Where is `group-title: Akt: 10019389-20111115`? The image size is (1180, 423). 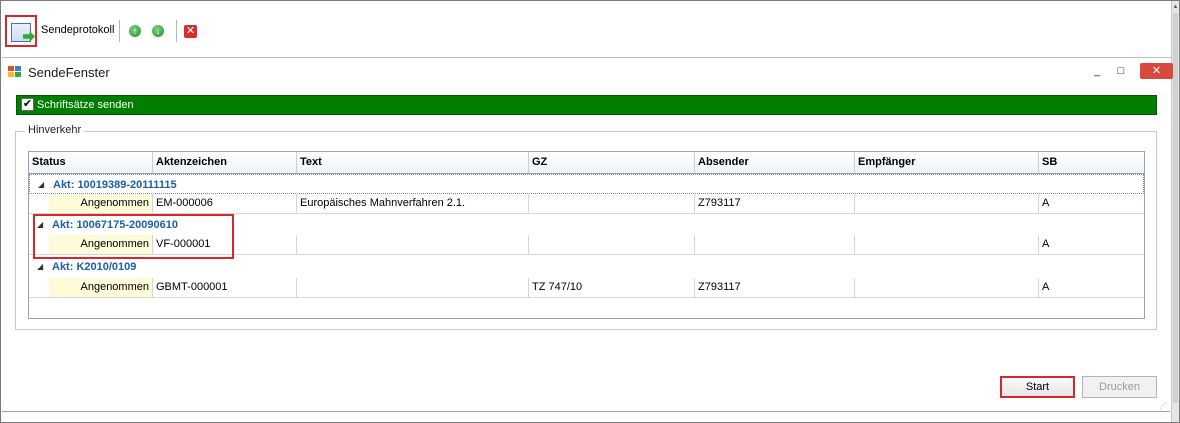
group-title: Akt: 10019389-20111115 is located at coordinates (115, 185).